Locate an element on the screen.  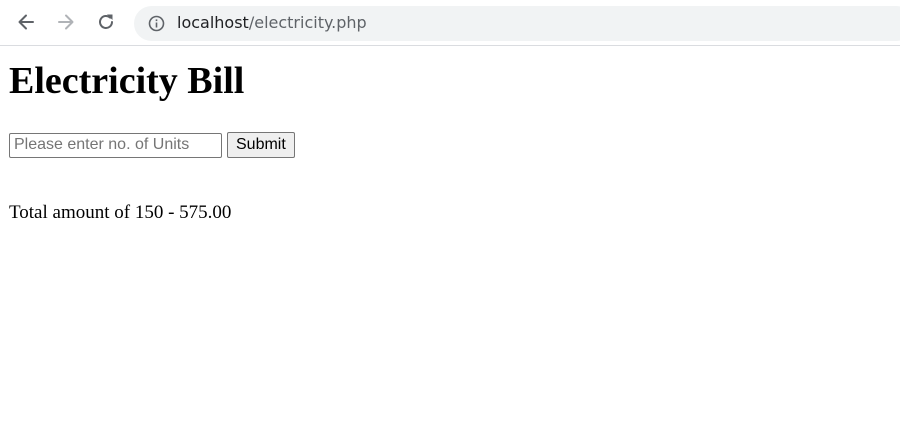
url-text: localhost/electricity.php is located at coordinates (272, 23).